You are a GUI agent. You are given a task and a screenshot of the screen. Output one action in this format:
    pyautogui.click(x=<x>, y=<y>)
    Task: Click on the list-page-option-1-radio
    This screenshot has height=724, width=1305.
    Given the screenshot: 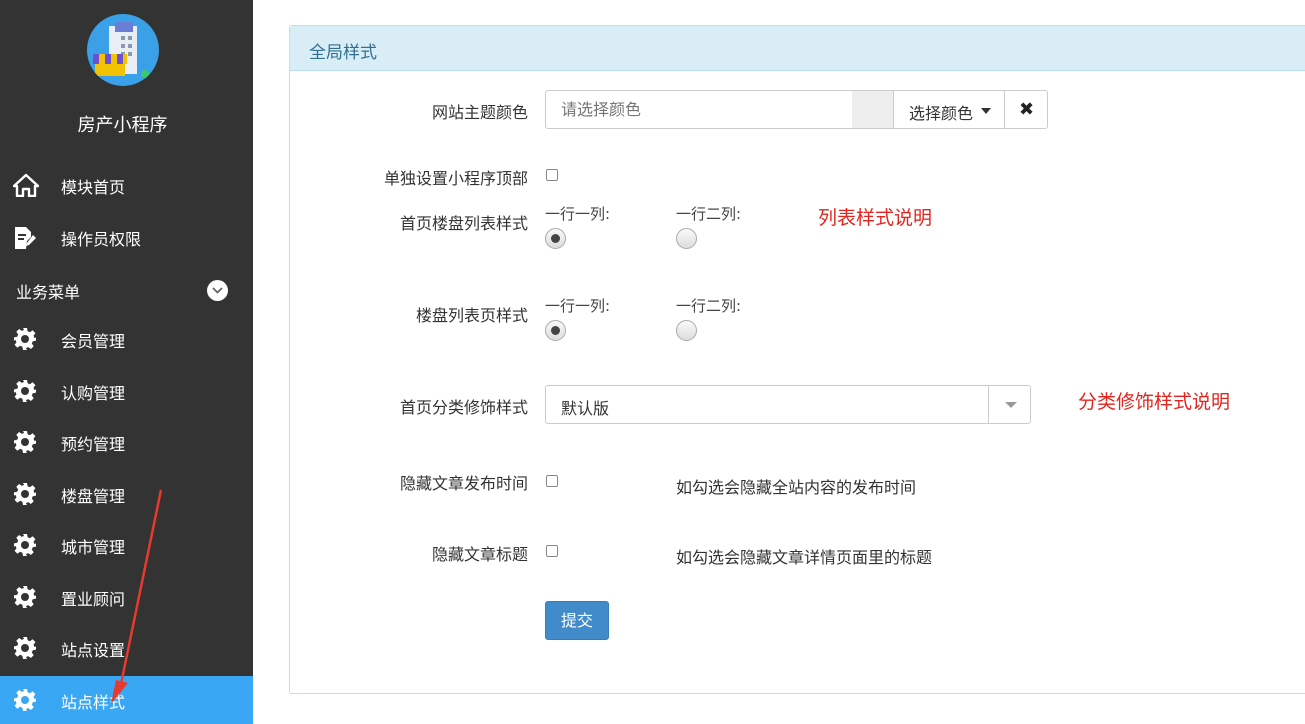 What is the action you would take?
    pyautogui.click(x=555, y=330)
    